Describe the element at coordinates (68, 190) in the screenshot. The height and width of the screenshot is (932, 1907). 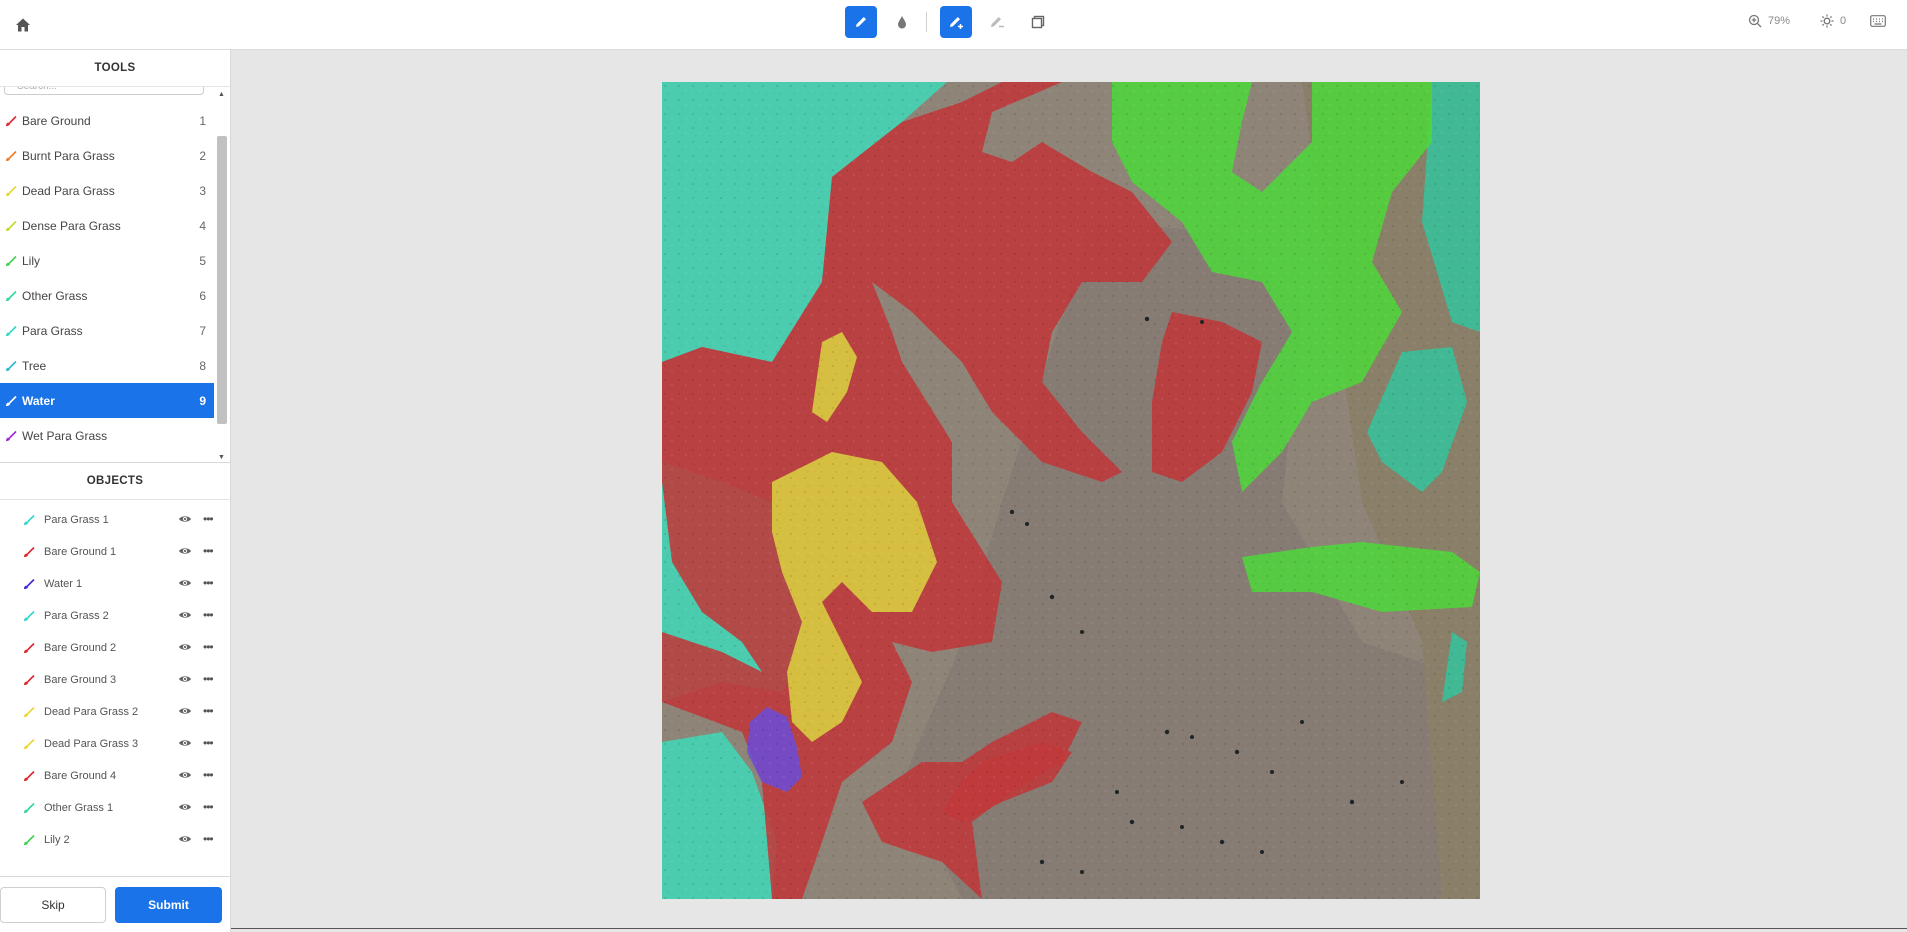
I see `tool-item-label: Dead Para Grass` at that location.